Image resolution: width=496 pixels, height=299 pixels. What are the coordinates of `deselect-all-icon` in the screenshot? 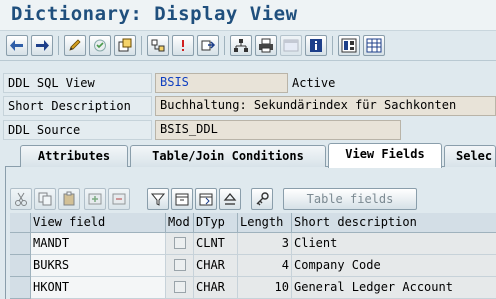 It's located at (206, 199).